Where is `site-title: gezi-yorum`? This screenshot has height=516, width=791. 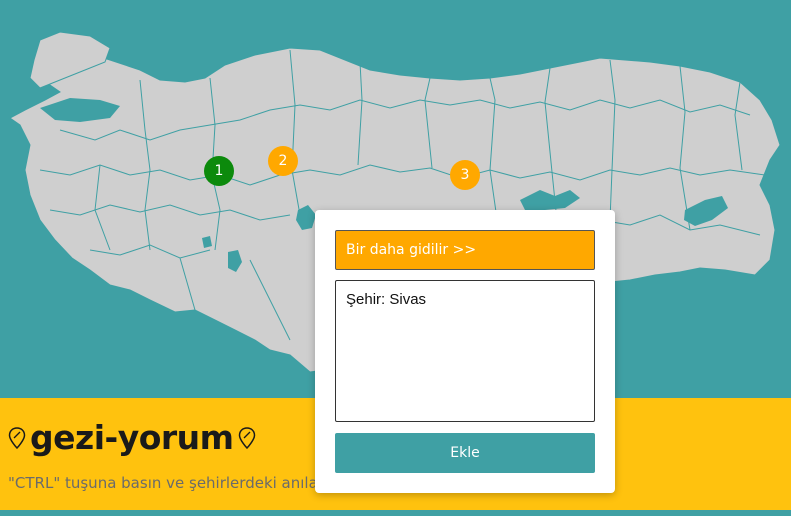
site-title: gezi-yorum is located at coordinates (132, 437).